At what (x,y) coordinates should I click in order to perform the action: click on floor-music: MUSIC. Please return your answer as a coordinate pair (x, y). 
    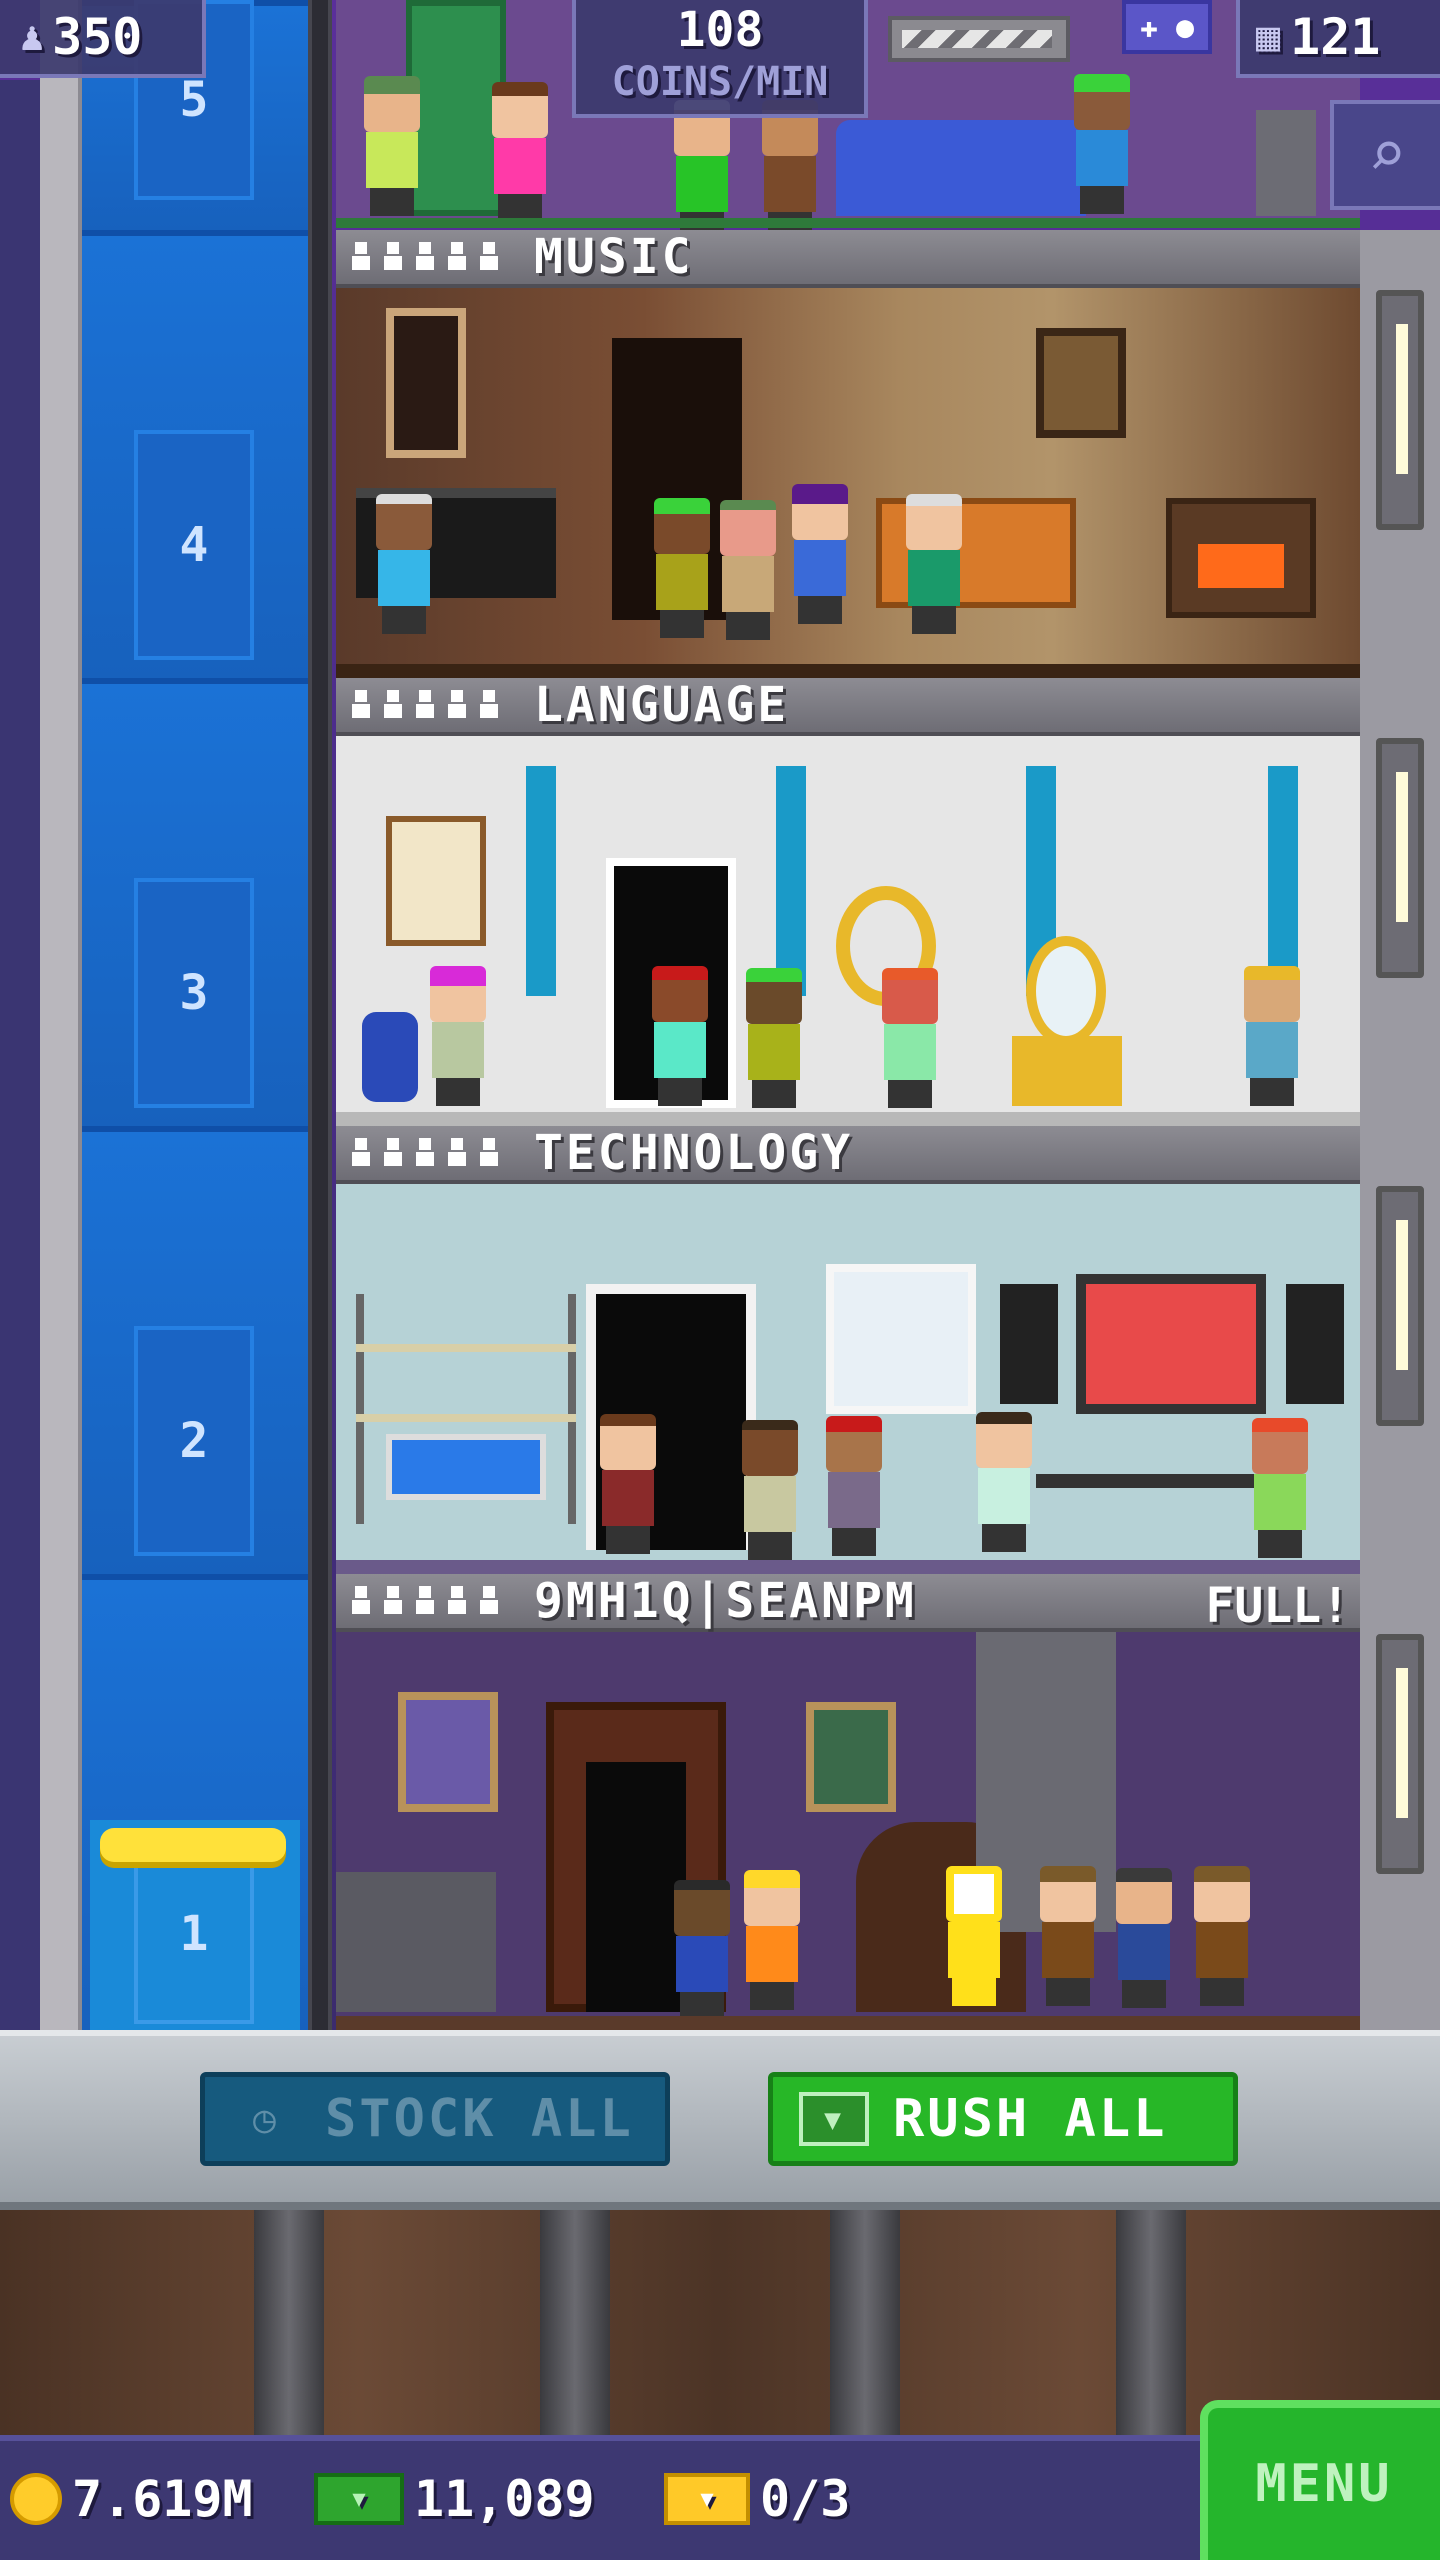
    Looking at the image, I should click on (848, 453).